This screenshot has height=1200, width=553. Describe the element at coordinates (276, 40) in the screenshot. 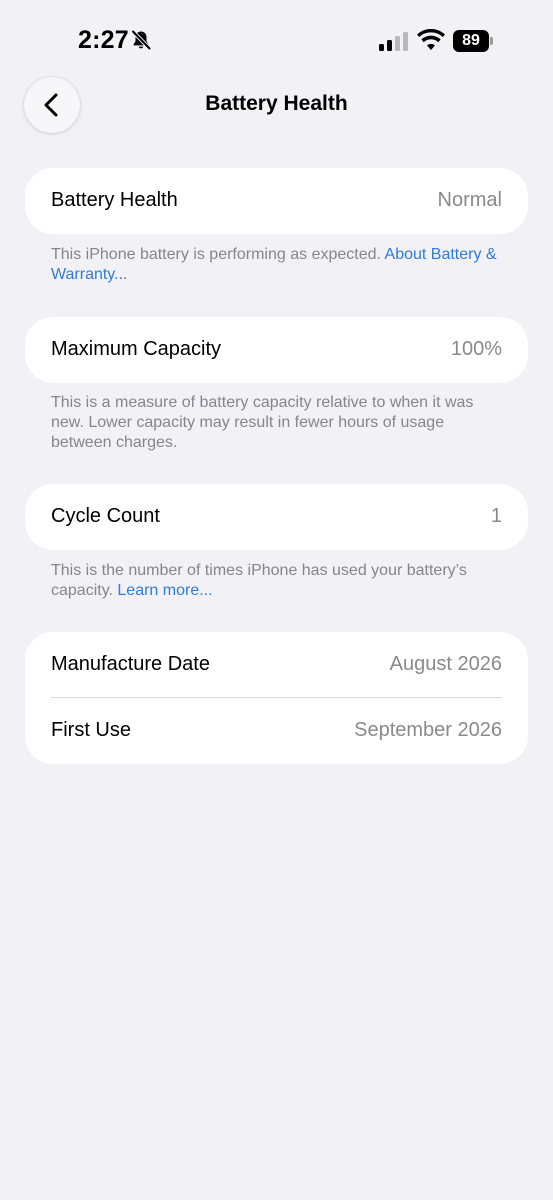

I see `status-bar: 2:27 89` at that location.